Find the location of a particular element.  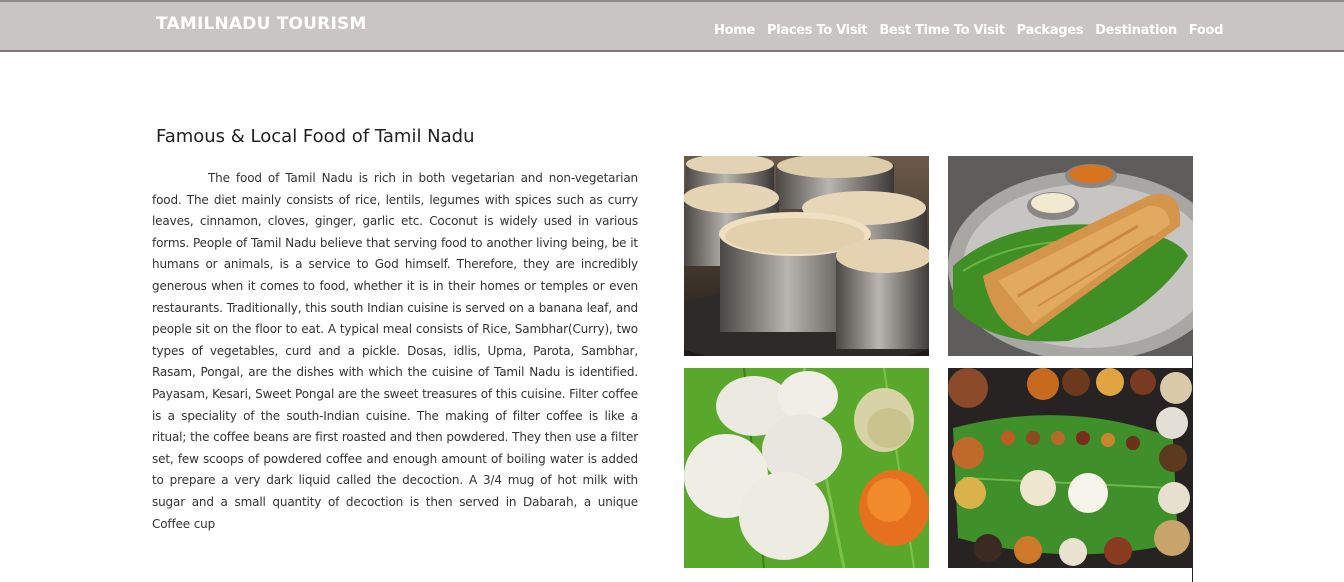

nav-packages: Packages is located at coordinates (1050, 30).